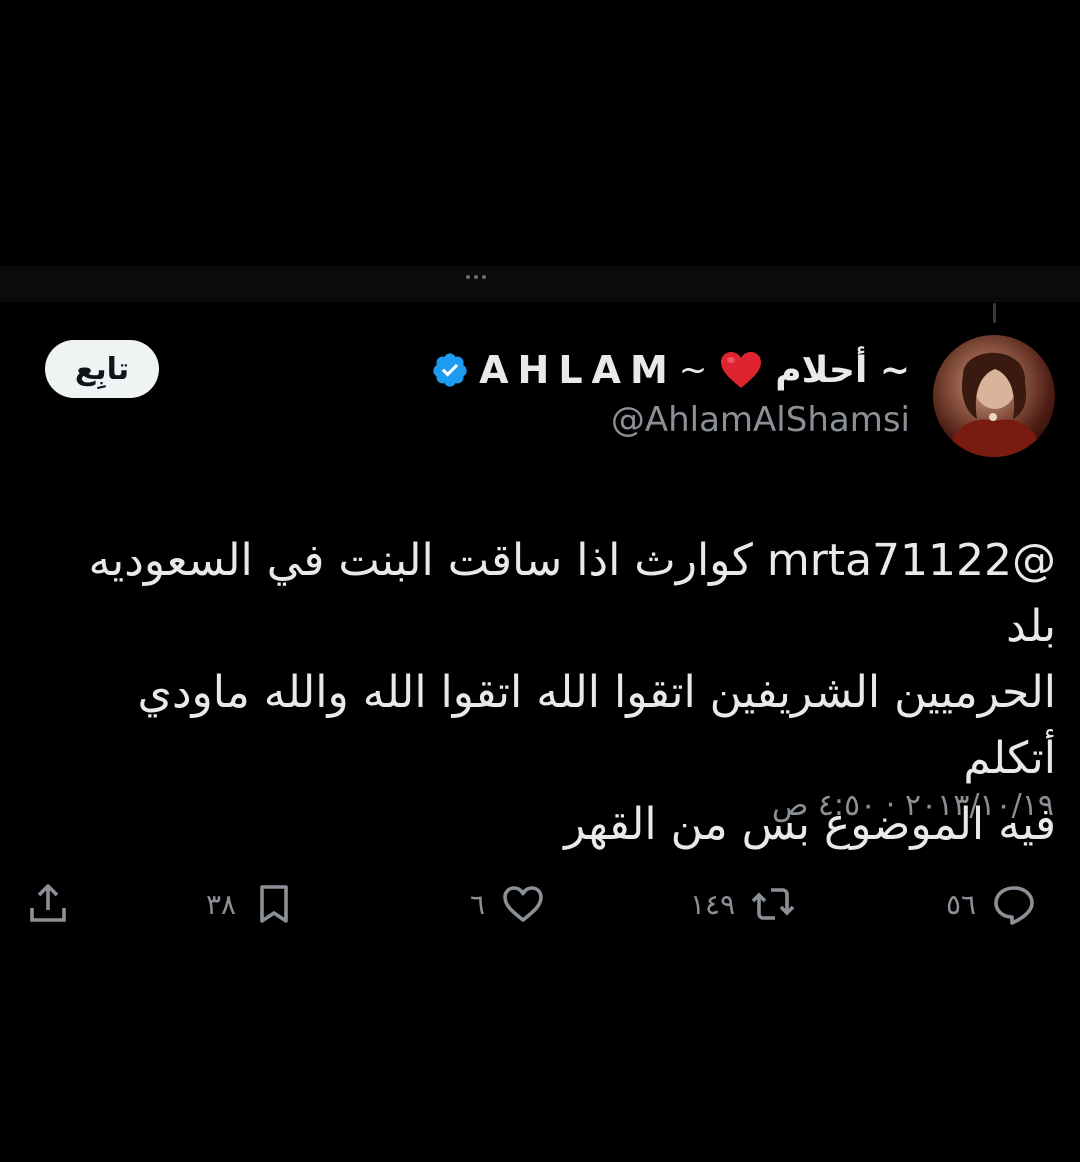 The height and width of the screenshot is (1162, 1080). I want to click on reply-icon, so click(1014, 905).